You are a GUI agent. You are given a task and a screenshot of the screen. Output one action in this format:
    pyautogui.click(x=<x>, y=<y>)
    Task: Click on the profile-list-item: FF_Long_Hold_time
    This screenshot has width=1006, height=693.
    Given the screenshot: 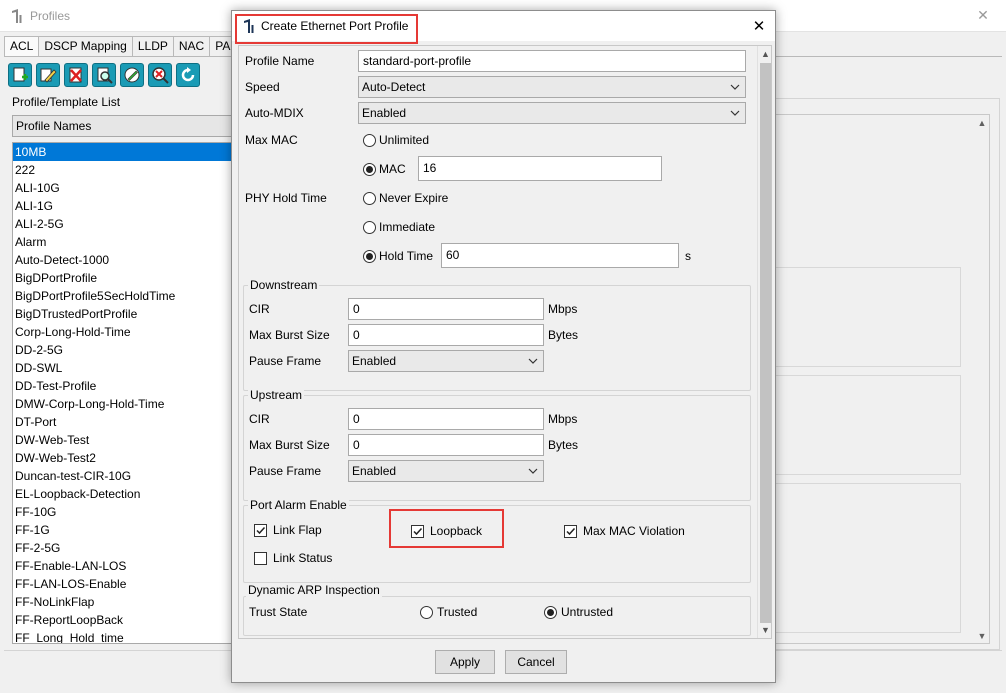 What is the action you would take?
    pyautogui.click(x=122, y=636)
    